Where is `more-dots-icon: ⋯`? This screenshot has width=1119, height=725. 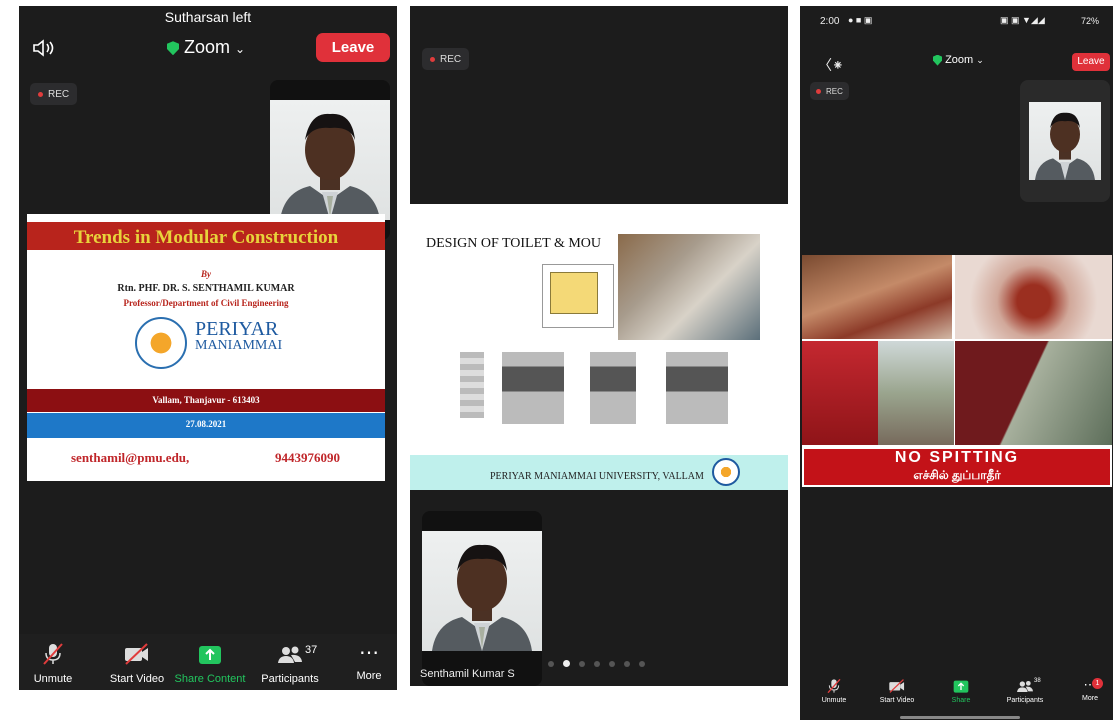
more-dots-icon: ⋯ is located at coordinates (369, 653).